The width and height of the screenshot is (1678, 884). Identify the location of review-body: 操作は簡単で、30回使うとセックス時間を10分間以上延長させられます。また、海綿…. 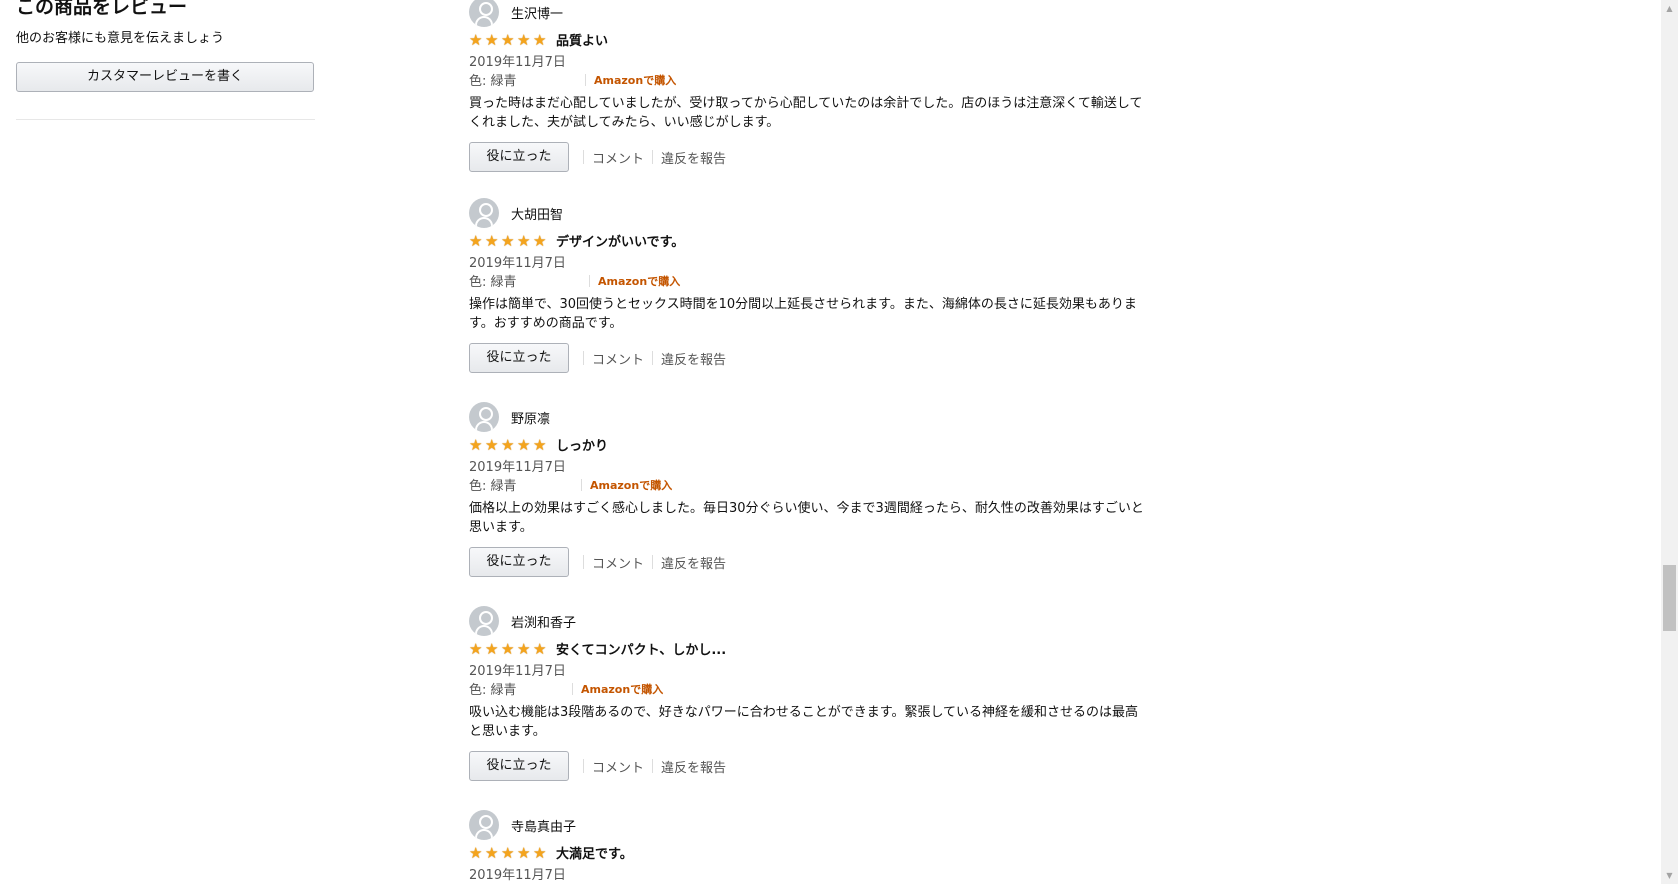
(803, 314).